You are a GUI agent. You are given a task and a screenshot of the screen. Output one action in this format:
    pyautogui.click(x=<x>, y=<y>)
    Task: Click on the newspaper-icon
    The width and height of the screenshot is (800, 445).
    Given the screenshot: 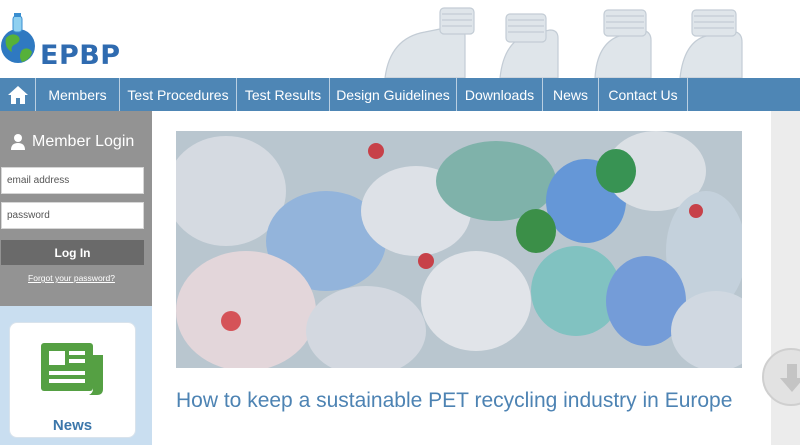 What is the action you would take?
    pyautogui.click(x=72, y=369)
    